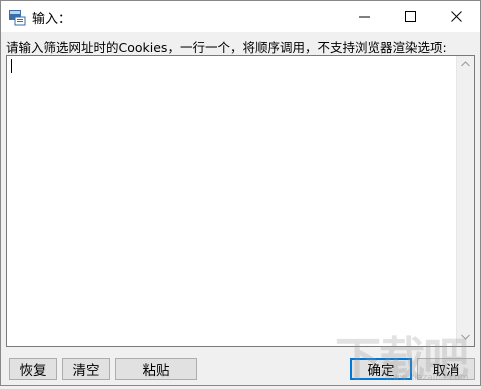  Describe the element at coordinates (226, 47) in the screenshot. I see `prompt-label: 请输入筛选网址时的Cookies，一行一个，将顺序调用，不支持浏览器渲染选项:` at that location.